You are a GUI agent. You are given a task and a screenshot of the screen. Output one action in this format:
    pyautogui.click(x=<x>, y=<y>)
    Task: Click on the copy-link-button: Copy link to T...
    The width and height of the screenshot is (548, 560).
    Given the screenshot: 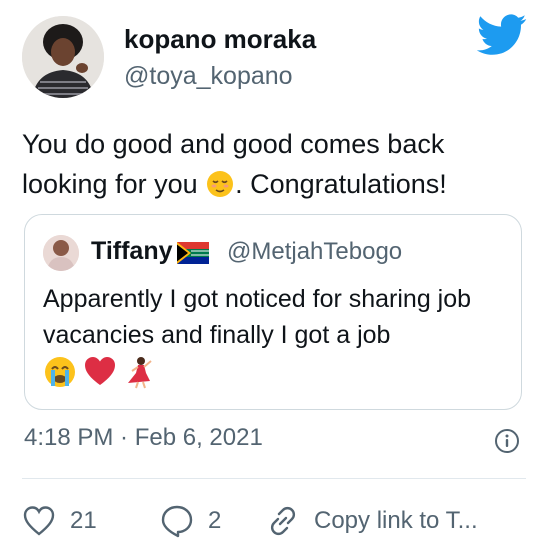 What is the action you would take?
    pyautogui.click(x=372, y=521)
    